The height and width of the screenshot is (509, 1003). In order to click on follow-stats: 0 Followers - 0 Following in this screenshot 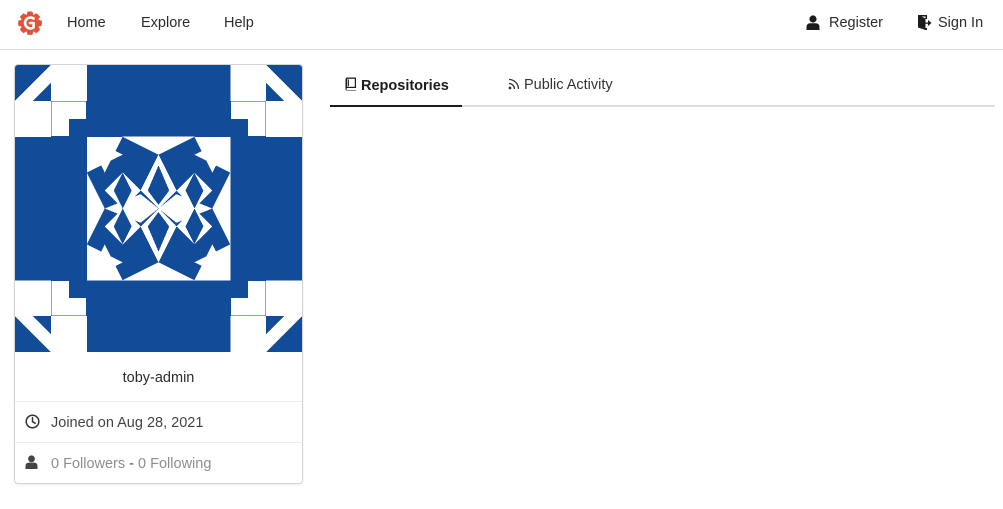, I will do `click(131, 464)`.